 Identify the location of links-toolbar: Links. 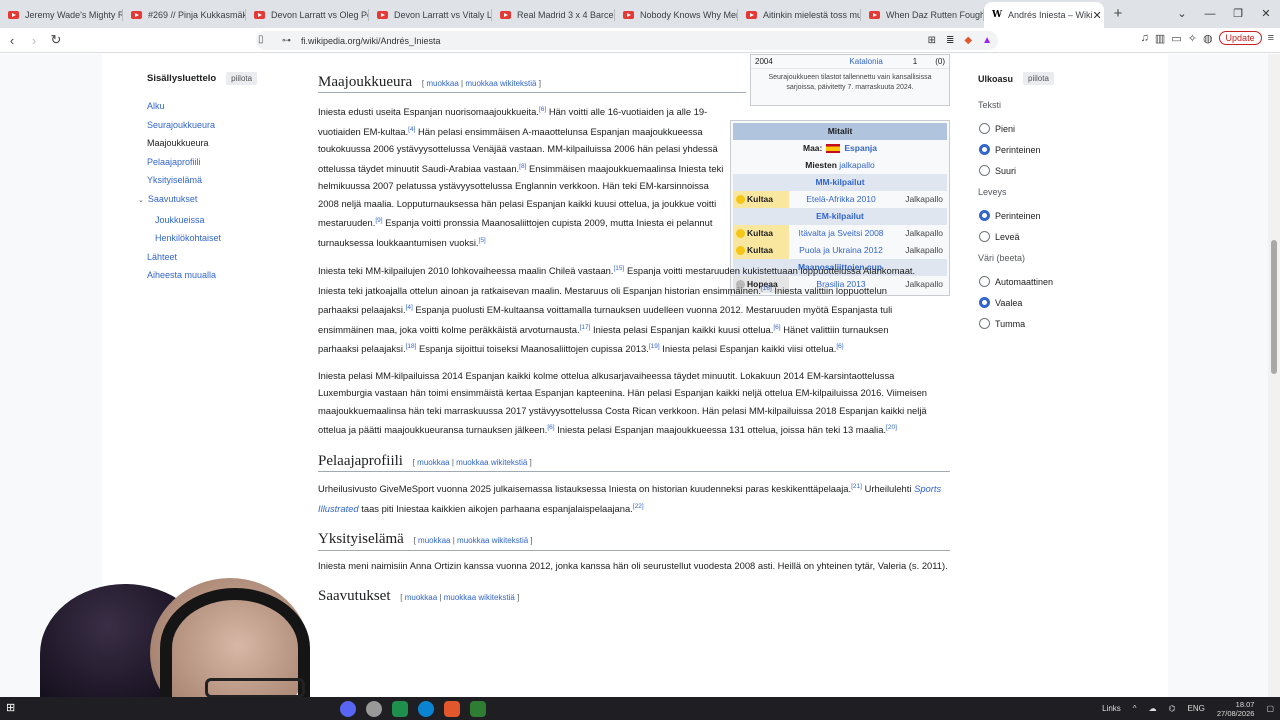
(1111, 708).